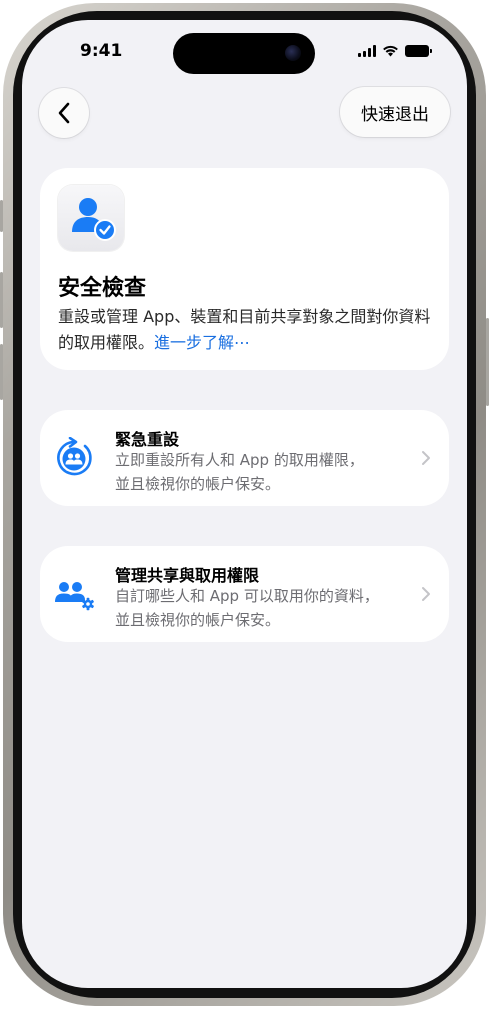  What do you see at coordinates (1, 372) in the screenshot?
I see `volume-down-button` at bounding box center [1, 372].